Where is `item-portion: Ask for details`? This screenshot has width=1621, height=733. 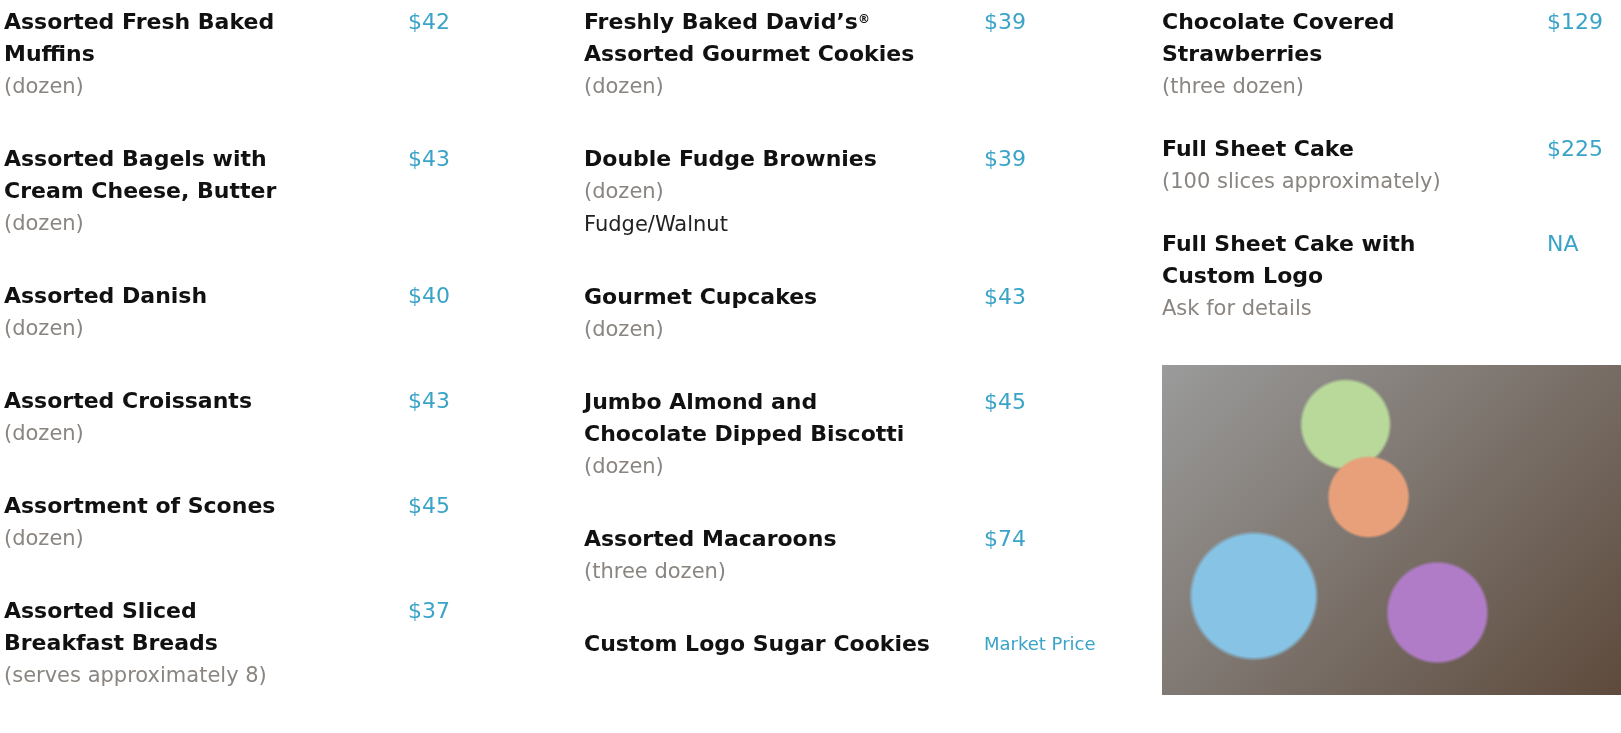
item-portion: Ask for details is located at coordinates (1237, 308).